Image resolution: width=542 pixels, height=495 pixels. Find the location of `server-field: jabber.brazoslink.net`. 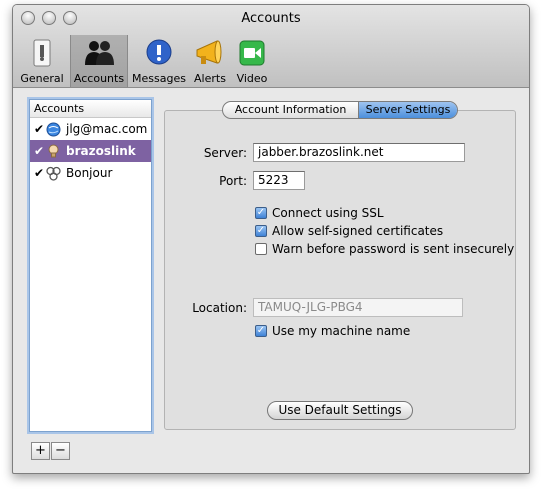

server-field: jabber.brazoslink.net is located at coordinates (359, 152).